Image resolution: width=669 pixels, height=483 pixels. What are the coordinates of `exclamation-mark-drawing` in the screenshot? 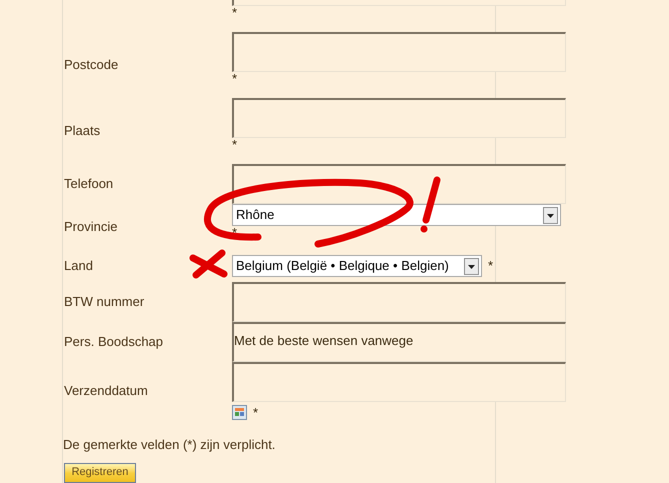 It's located at (430, 204).